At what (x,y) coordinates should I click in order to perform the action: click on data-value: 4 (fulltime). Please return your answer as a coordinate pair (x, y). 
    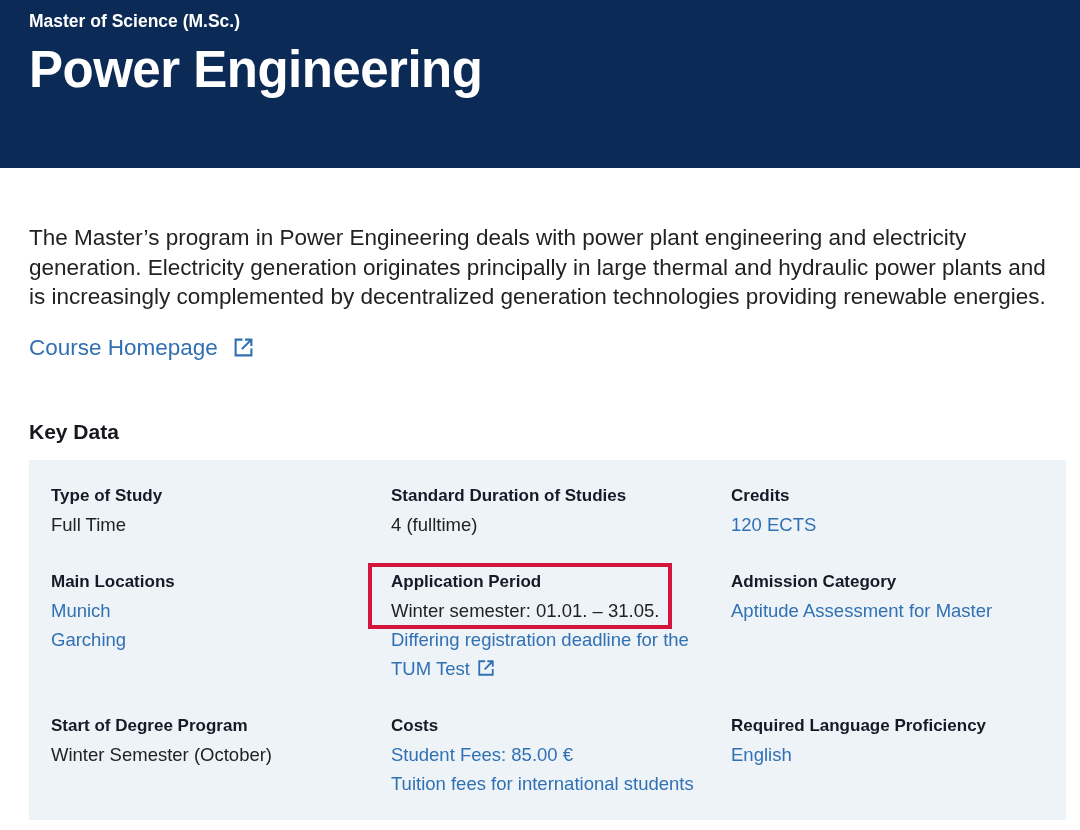
    Looking at the image, I should click on (434, 524).